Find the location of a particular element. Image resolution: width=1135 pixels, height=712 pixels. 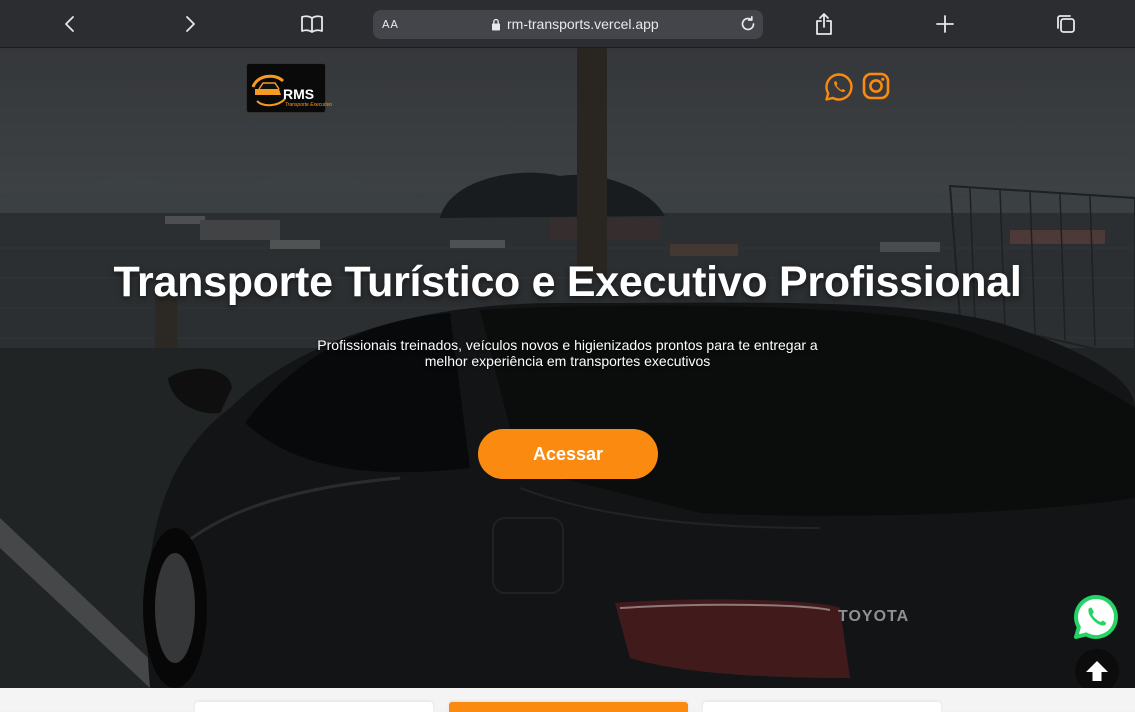

bookmarks-icon is located at coordinates (312, 24).